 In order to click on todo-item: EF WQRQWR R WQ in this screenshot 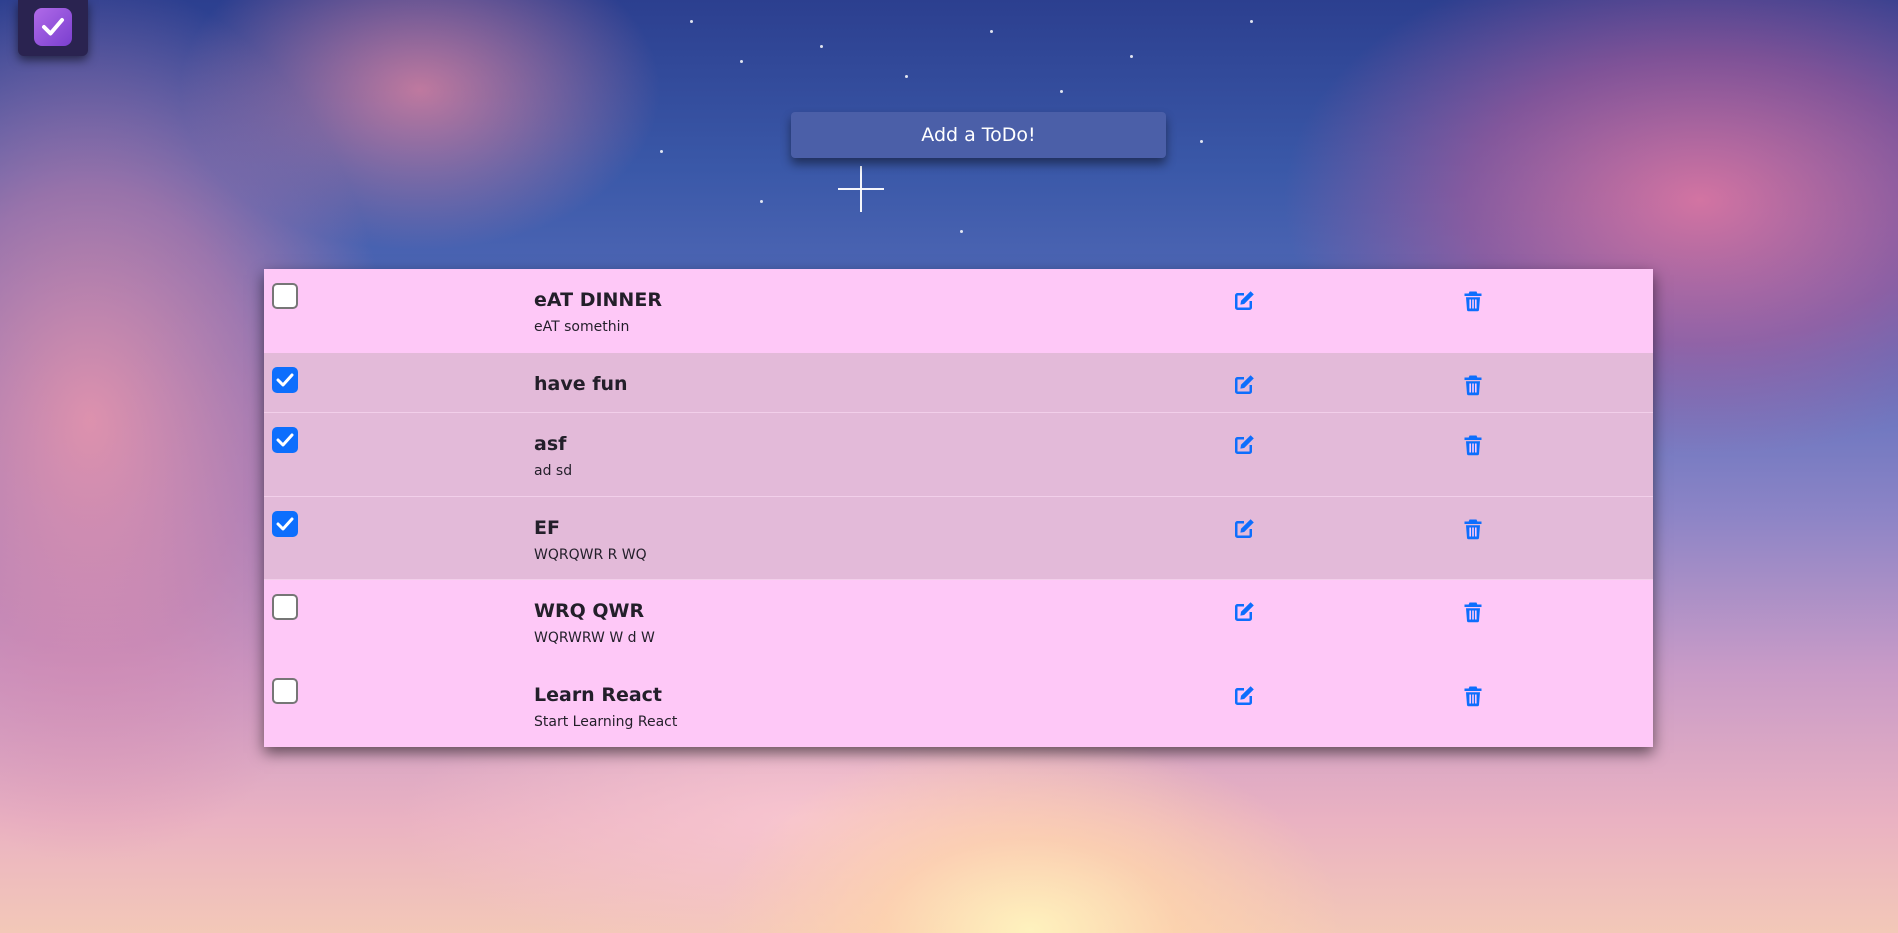, I will do `click(958, 538)`.